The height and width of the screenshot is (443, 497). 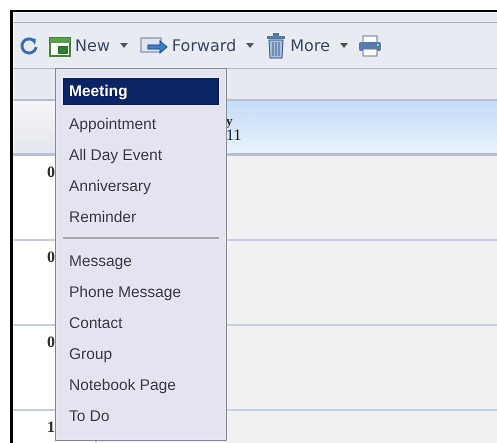 What do you see at coordinates (141, 292) in the screenshot?
I see `menu-item: Phone Message` at bounding box center [141, 292].